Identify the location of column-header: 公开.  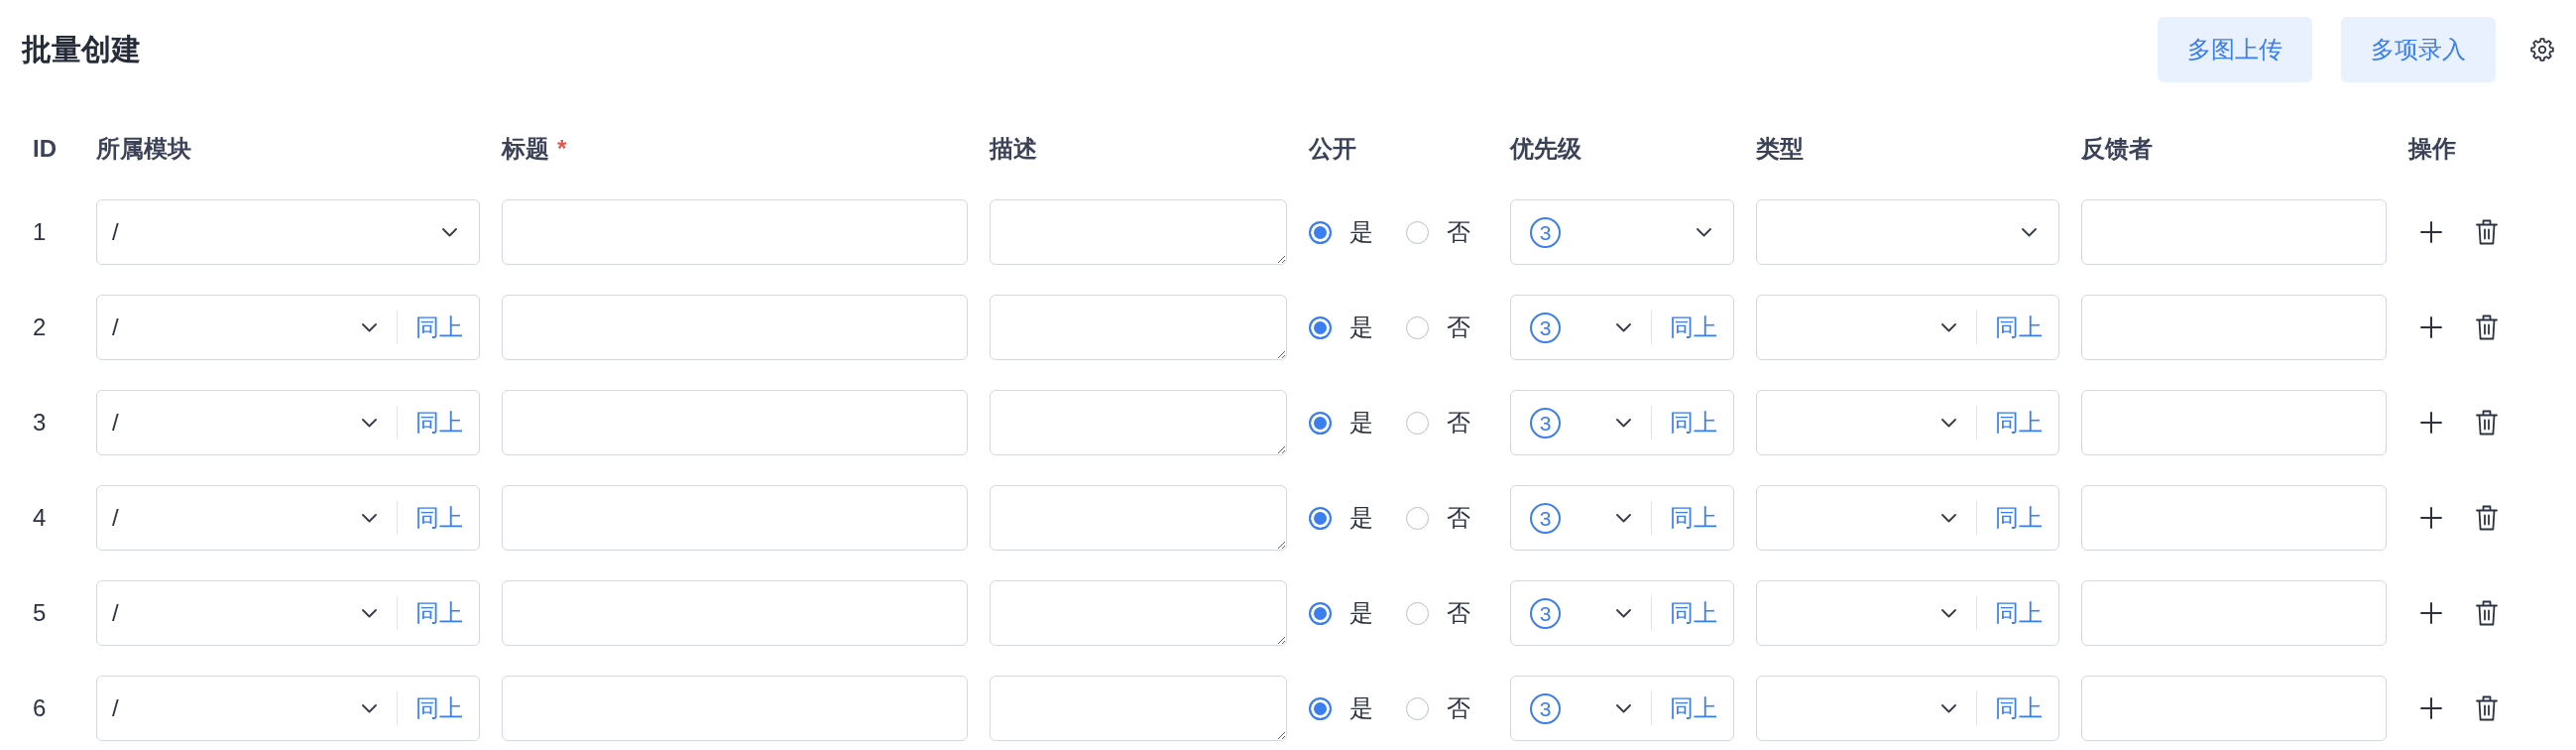
(1332, 149).